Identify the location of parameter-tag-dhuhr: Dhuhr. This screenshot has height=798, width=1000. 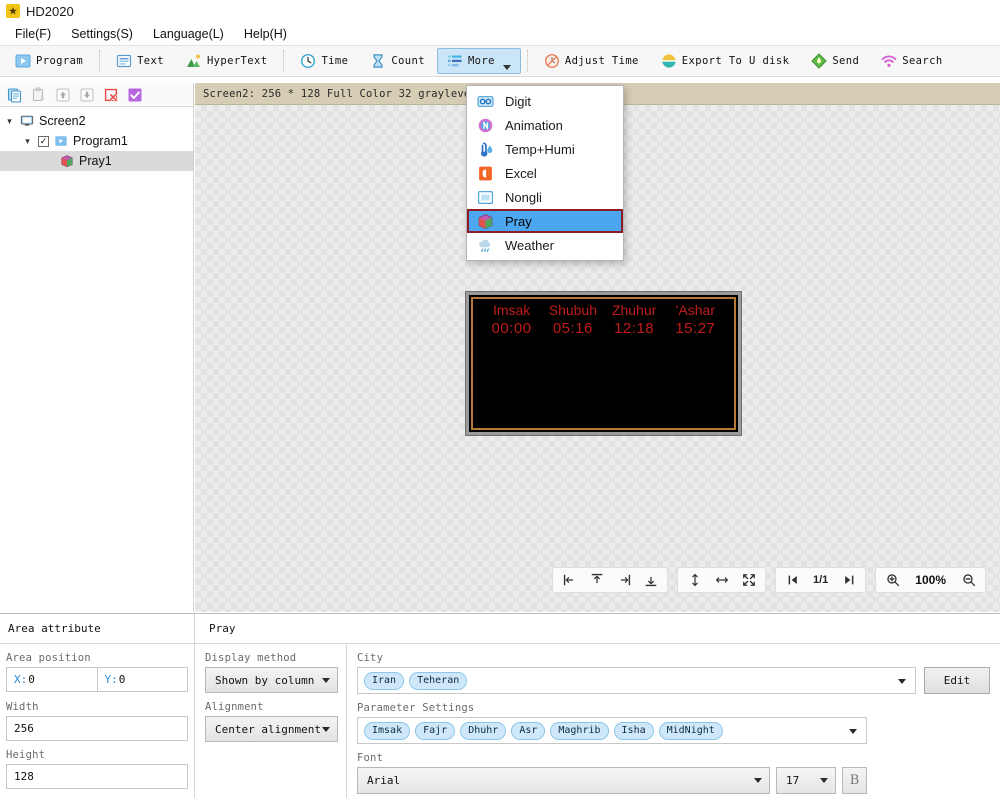
(483, 730).